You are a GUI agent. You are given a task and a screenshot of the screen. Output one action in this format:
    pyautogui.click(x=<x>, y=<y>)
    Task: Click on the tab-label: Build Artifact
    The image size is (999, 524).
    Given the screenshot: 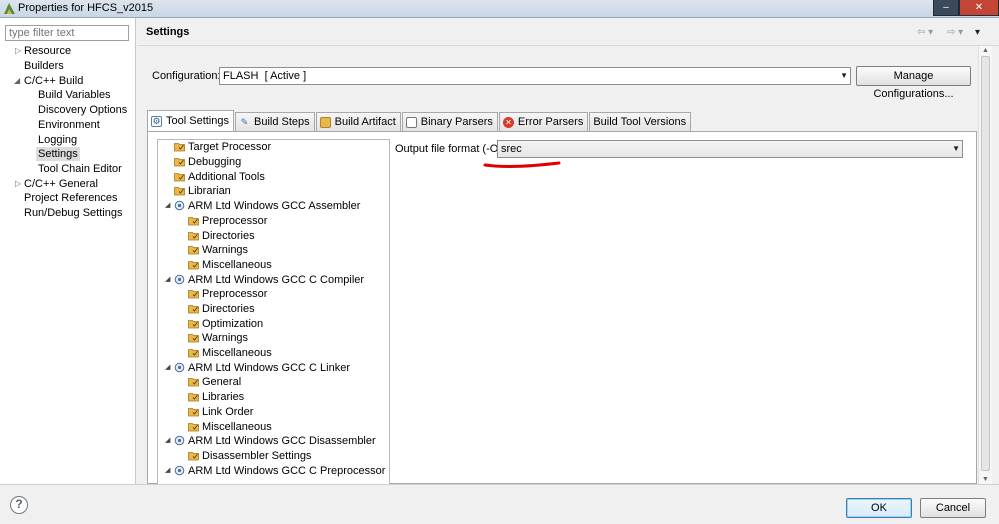 What is the action you would take?
    pyautogui.click(x=365, y=121)
    